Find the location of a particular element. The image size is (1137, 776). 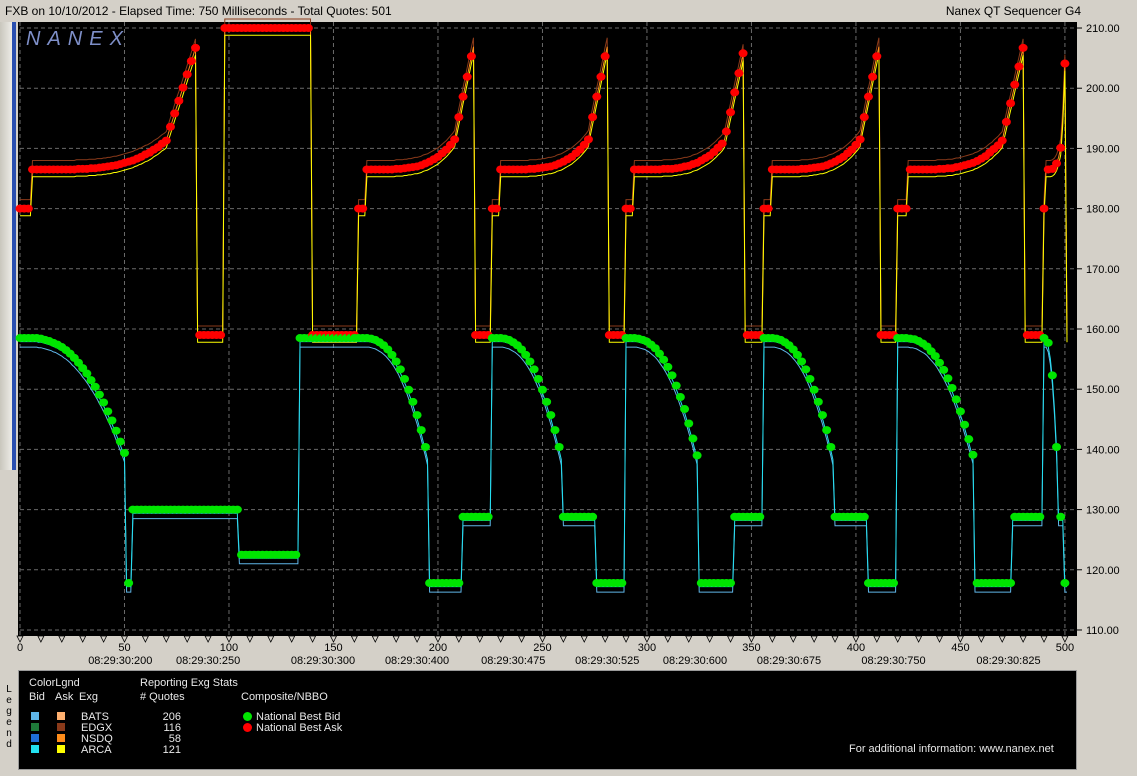

bid-header: Bid is located at coordinates (37, 697).